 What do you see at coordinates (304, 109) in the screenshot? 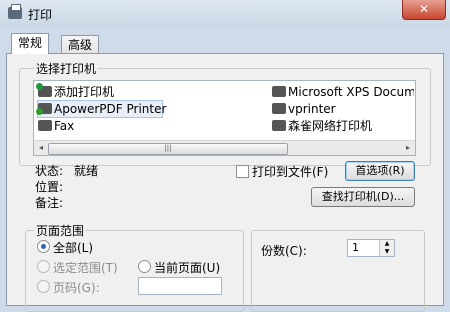
I see `printer-item-vprinter: vprinter` at bounding box center [304, 109].